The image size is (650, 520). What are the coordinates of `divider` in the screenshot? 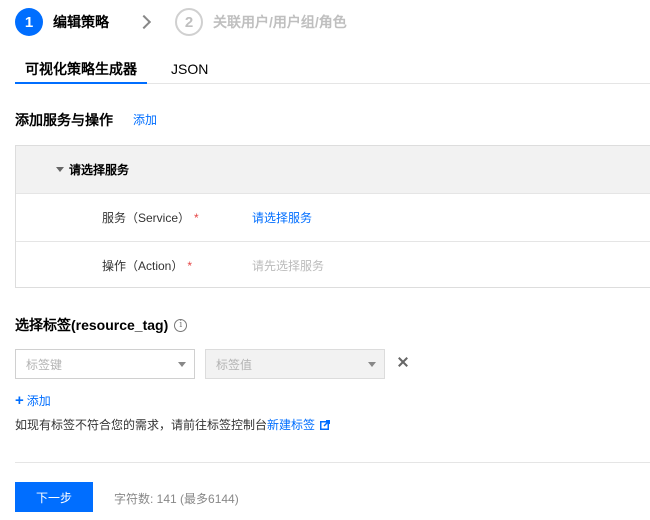 It's located at (332, 462).